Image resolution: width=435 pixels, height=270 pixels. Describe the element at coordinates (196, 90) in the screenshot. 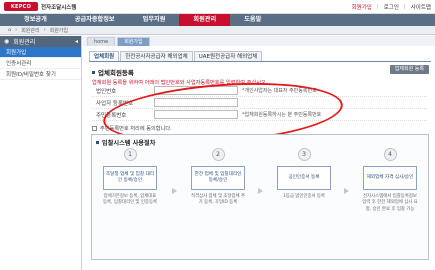

I see `corp-number-input` at that location.